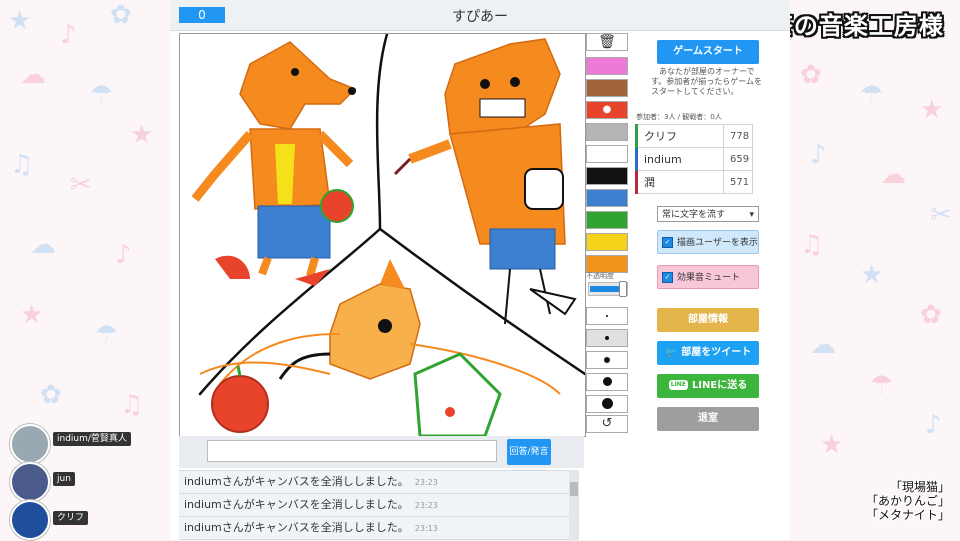 The width and height of the screenshot is (960, 541). I want to click on song-title: 「メタナイト」, so click(907, 515).